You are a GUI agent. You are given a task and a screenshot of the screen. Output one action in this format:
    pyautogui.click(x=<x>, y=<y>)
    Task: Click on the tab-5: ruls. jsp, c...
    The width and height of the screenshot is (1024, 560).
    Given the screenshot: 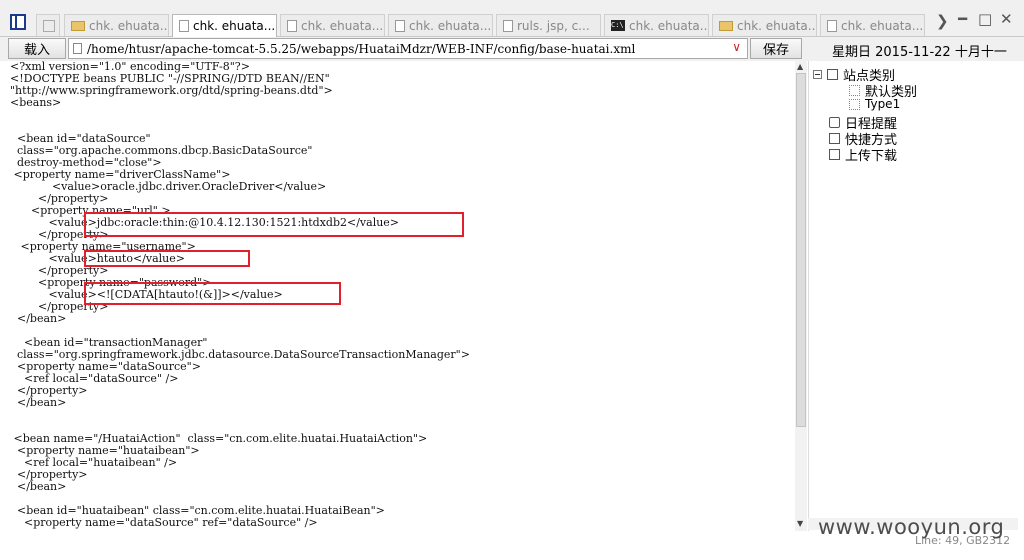 What is the action you would take?
    pyautogui.click(x=548, y=25)
    